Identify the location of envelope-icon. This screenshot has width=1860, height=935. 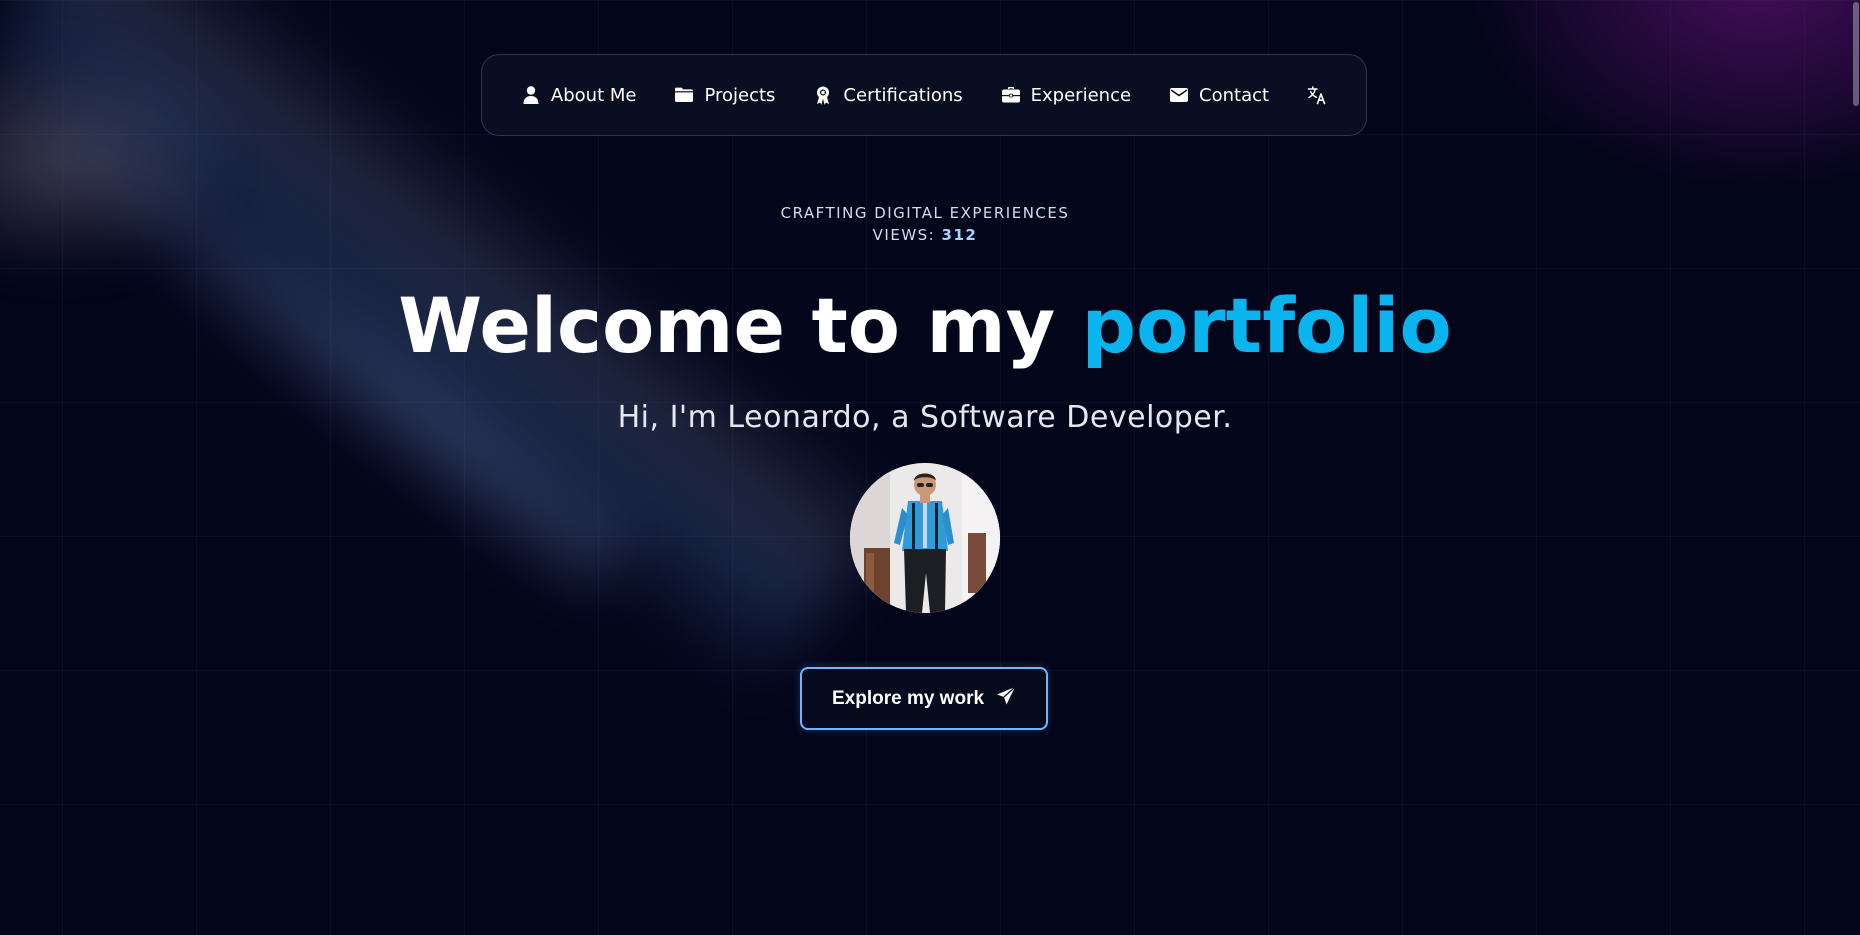
(1179, 95).